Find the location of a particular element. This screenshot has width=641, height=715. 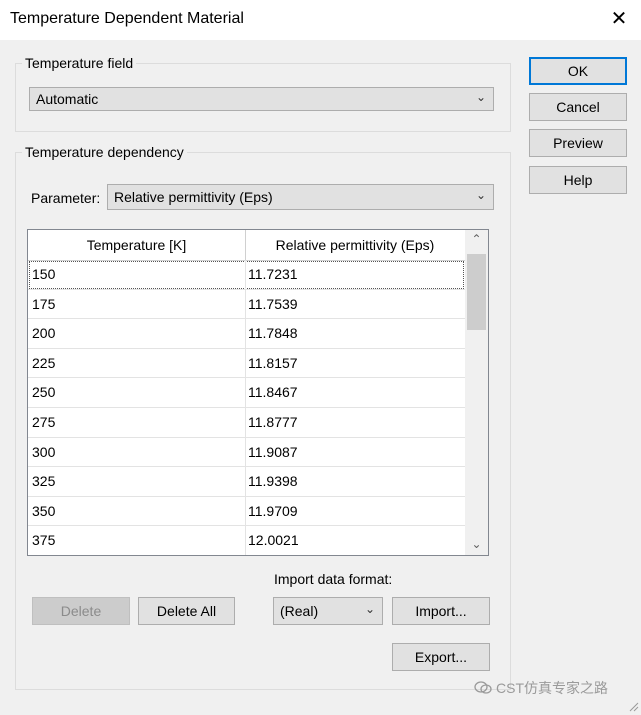

cell-temperature: 250 is located at coordinates (43, 392).